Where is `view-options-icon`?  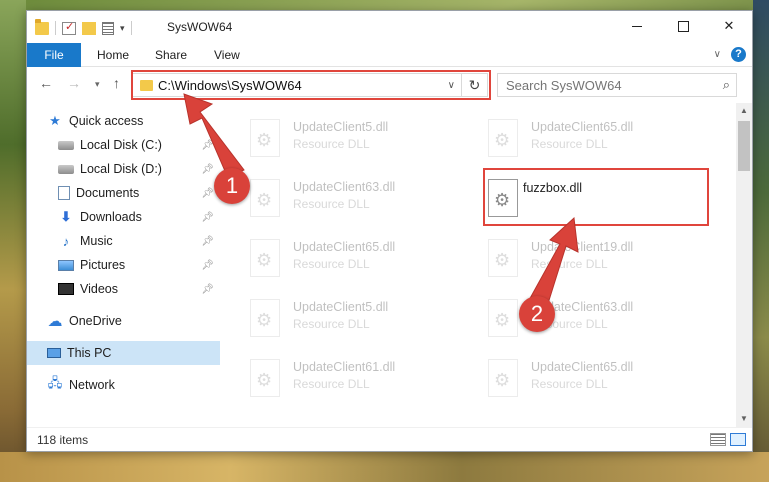 view-options-icon is located at coordinates (108, 28).